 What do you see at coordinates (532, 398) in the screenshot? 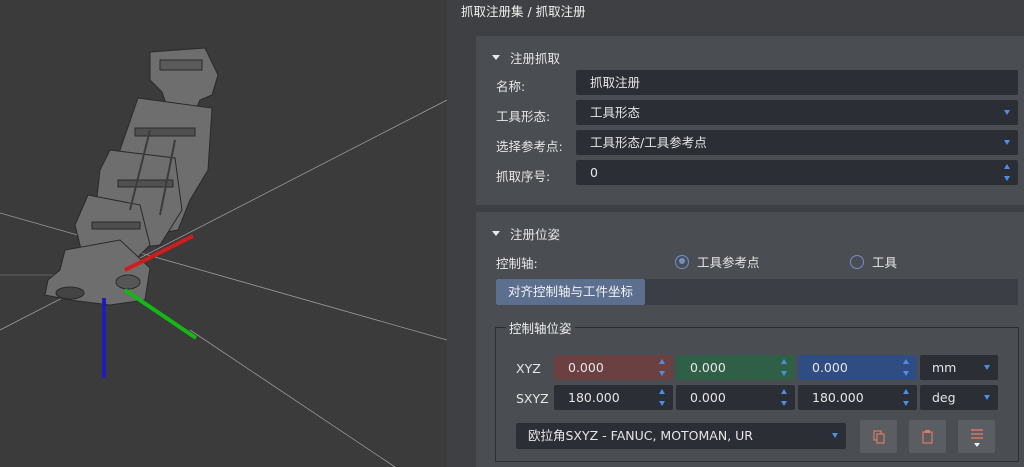
I see `sxyz-label: SXYZ` at bounding box center [532, 398].